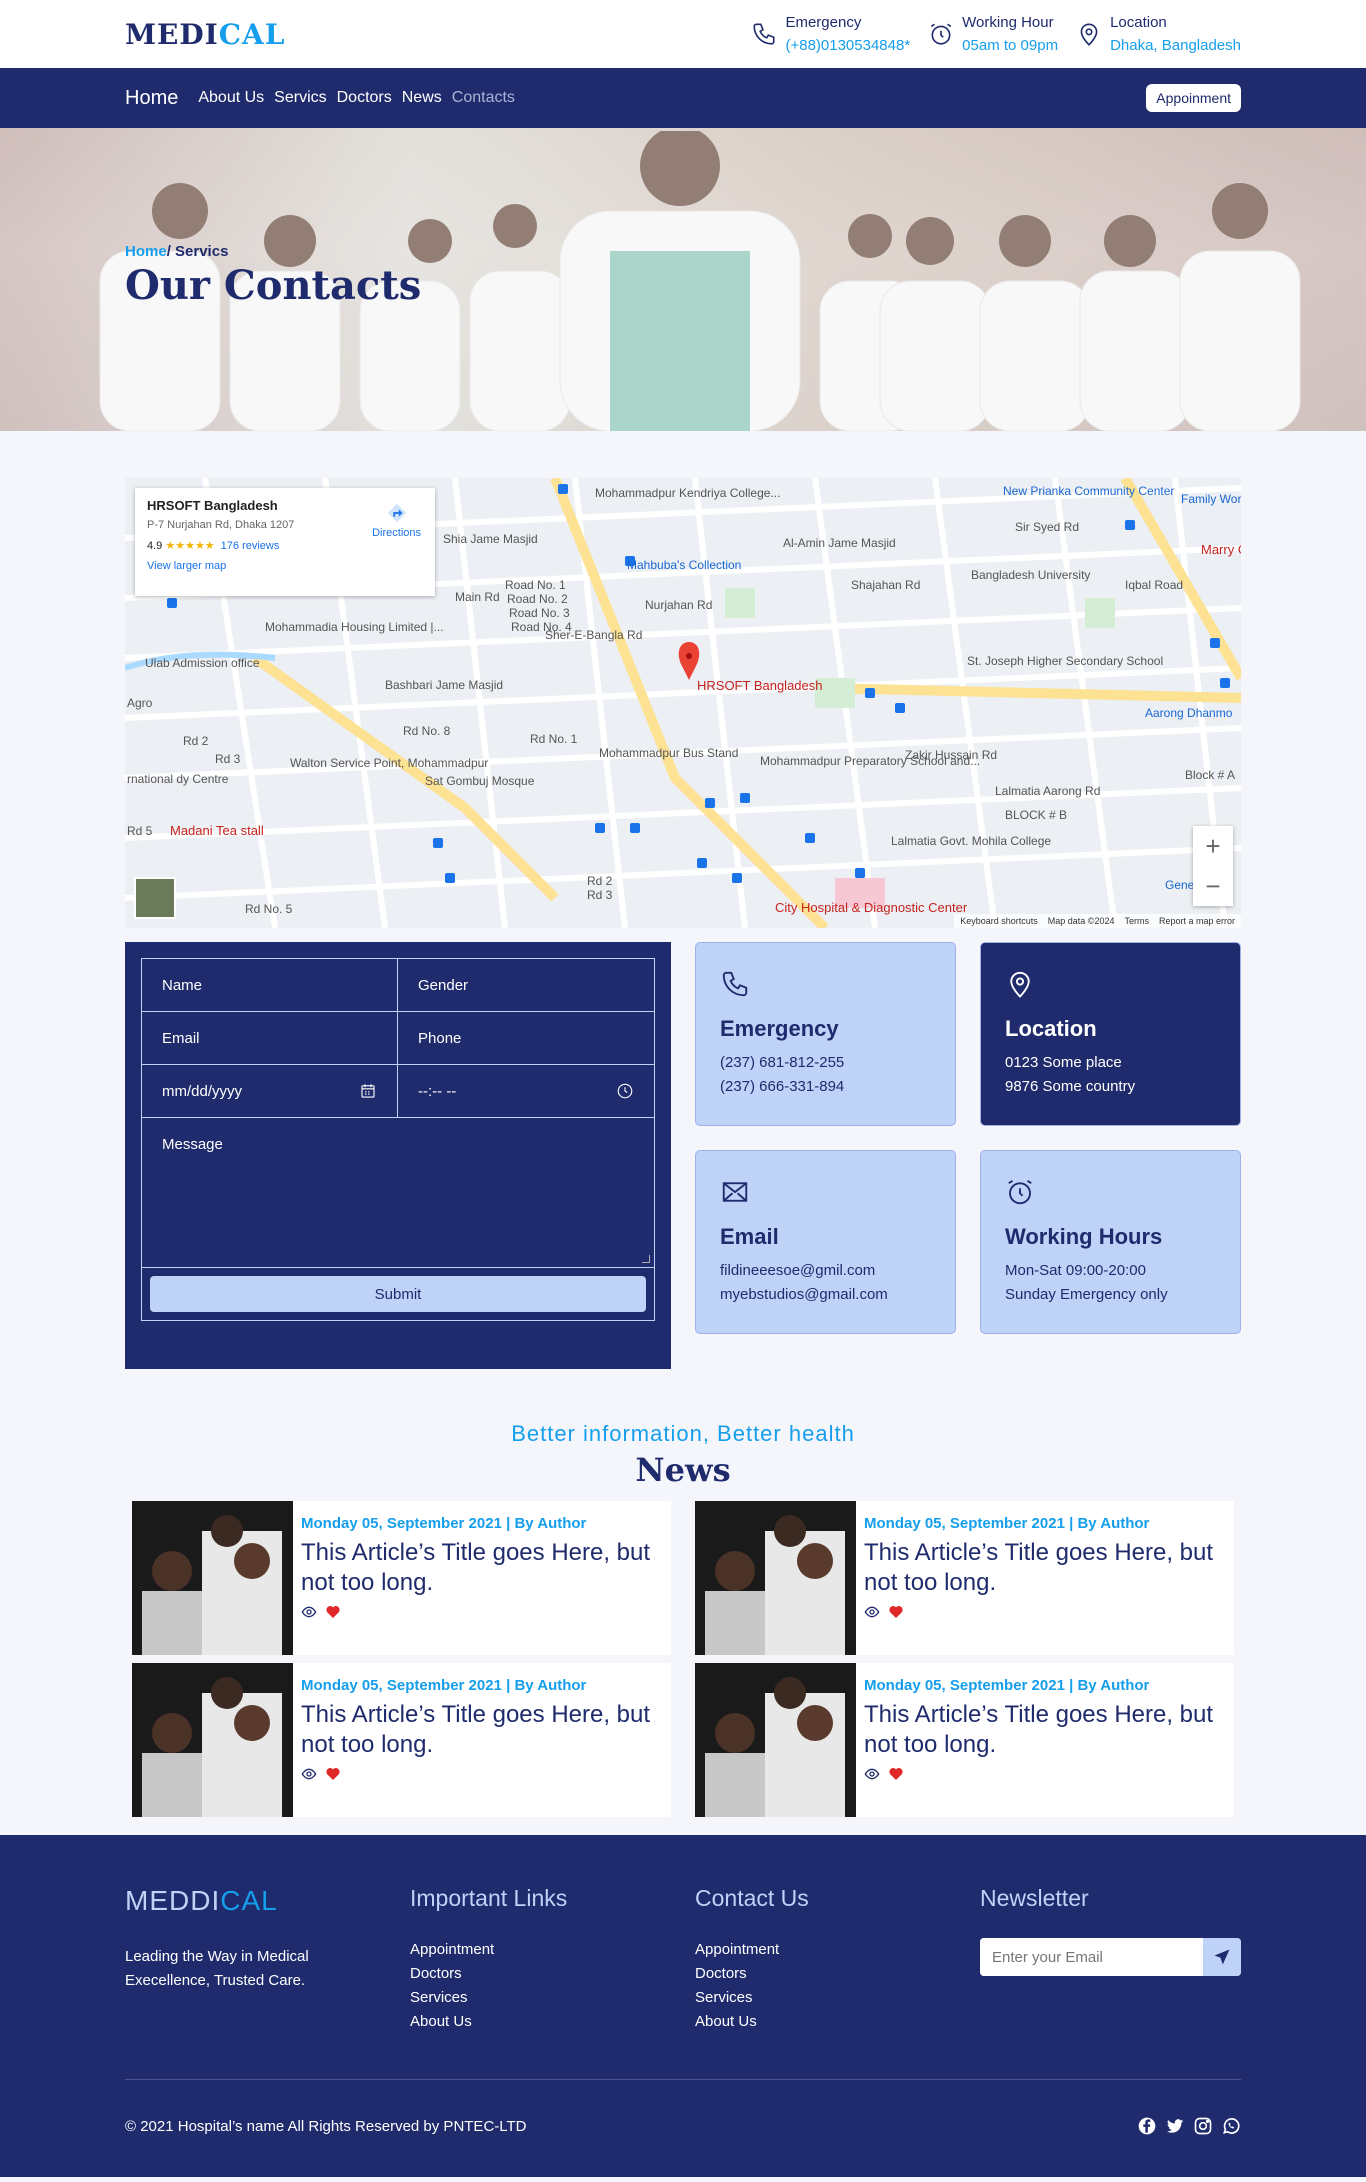 The height and width of the screenshot is (2182, 1366). Describe the element at coordinates (231, 98) in the screenshot. I see `nav-about: About Us` at that location.